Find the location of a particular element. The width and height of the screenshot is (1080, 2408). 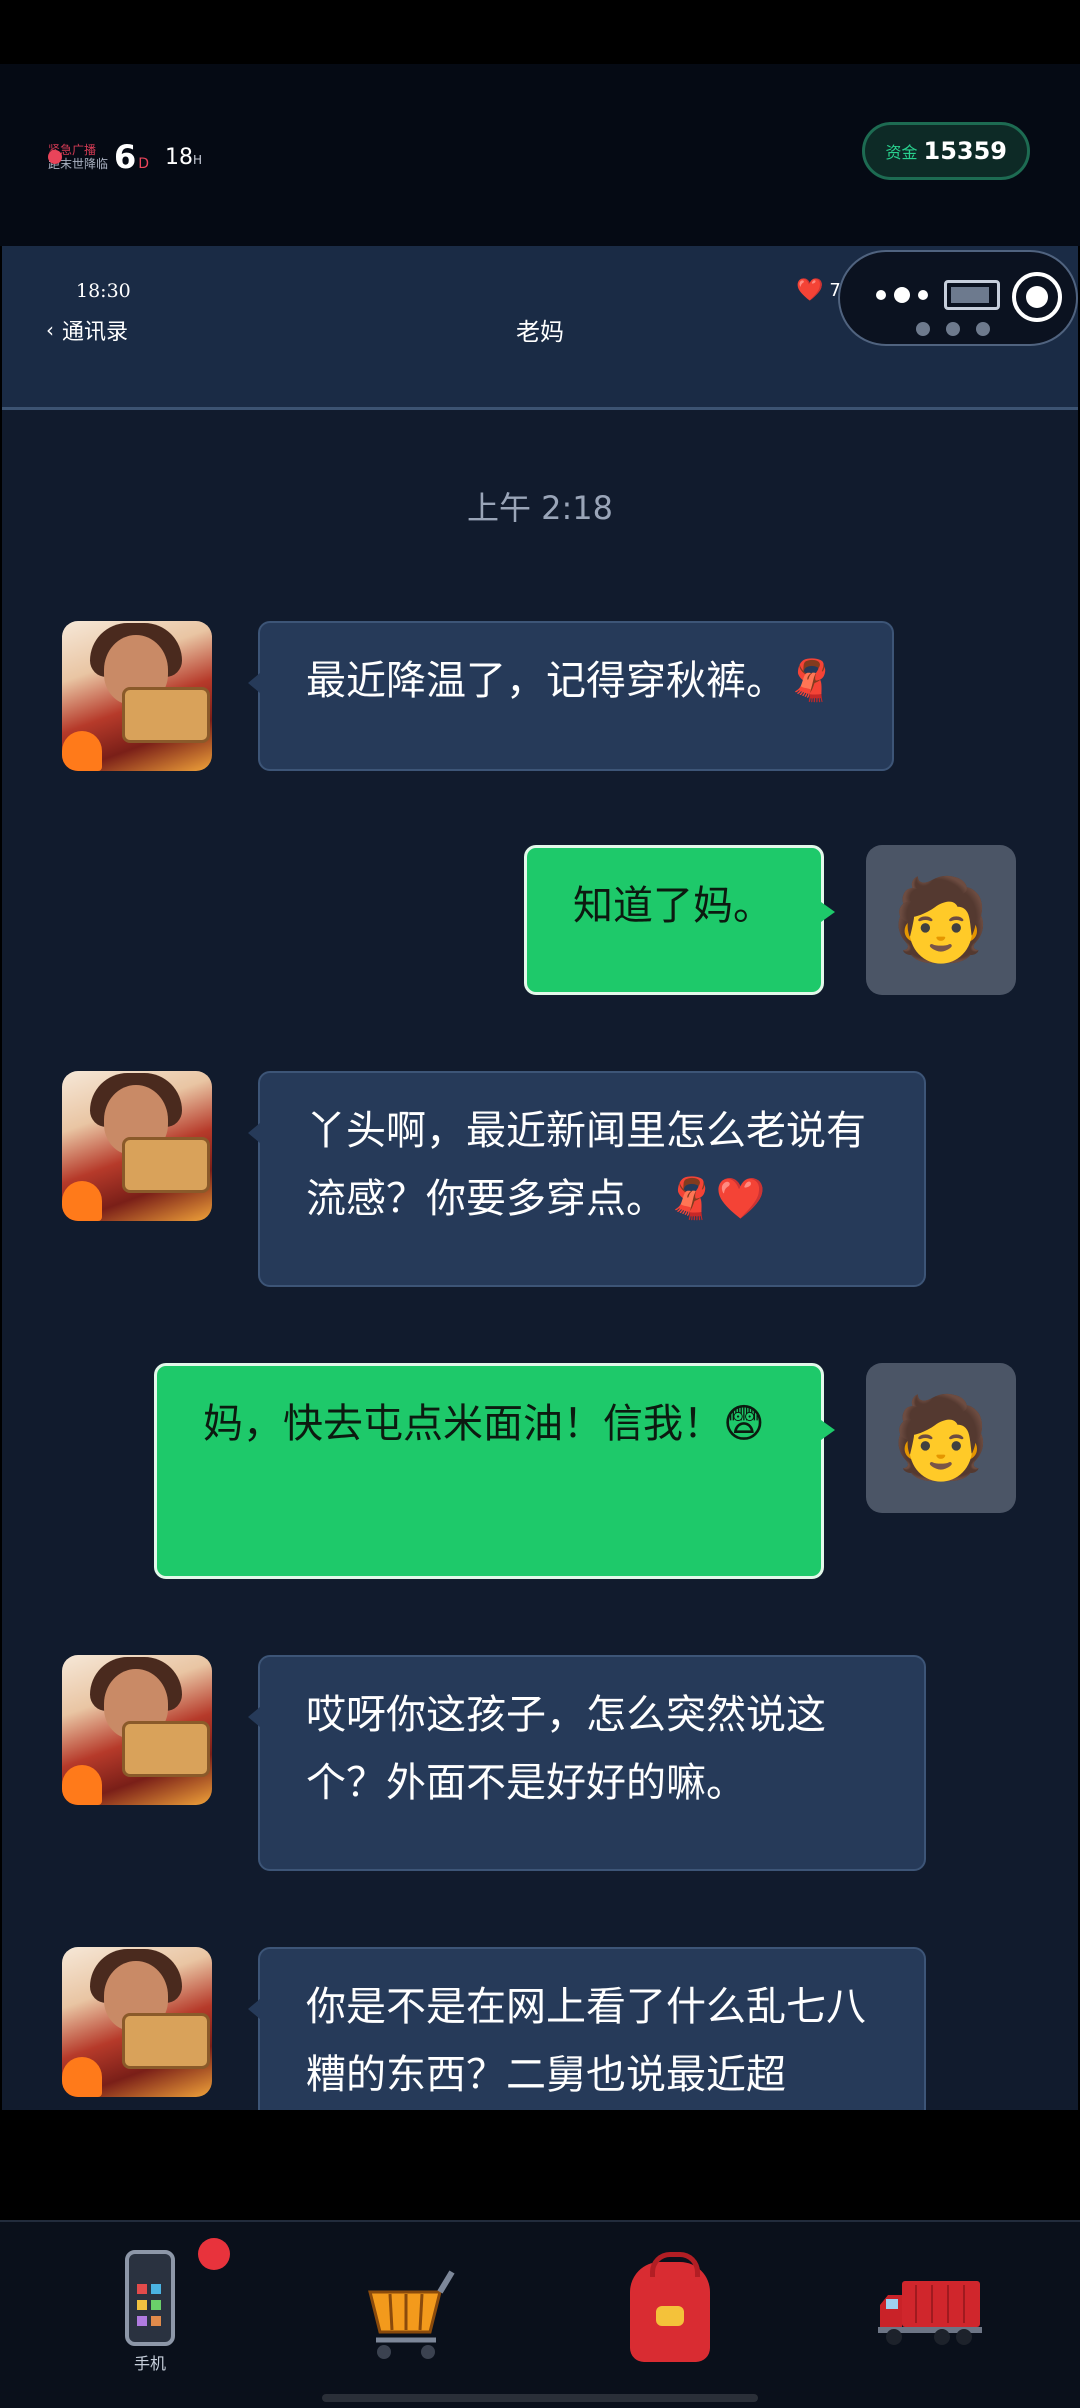

heart-icon: ❤️ is located at coordinates (810, 290).